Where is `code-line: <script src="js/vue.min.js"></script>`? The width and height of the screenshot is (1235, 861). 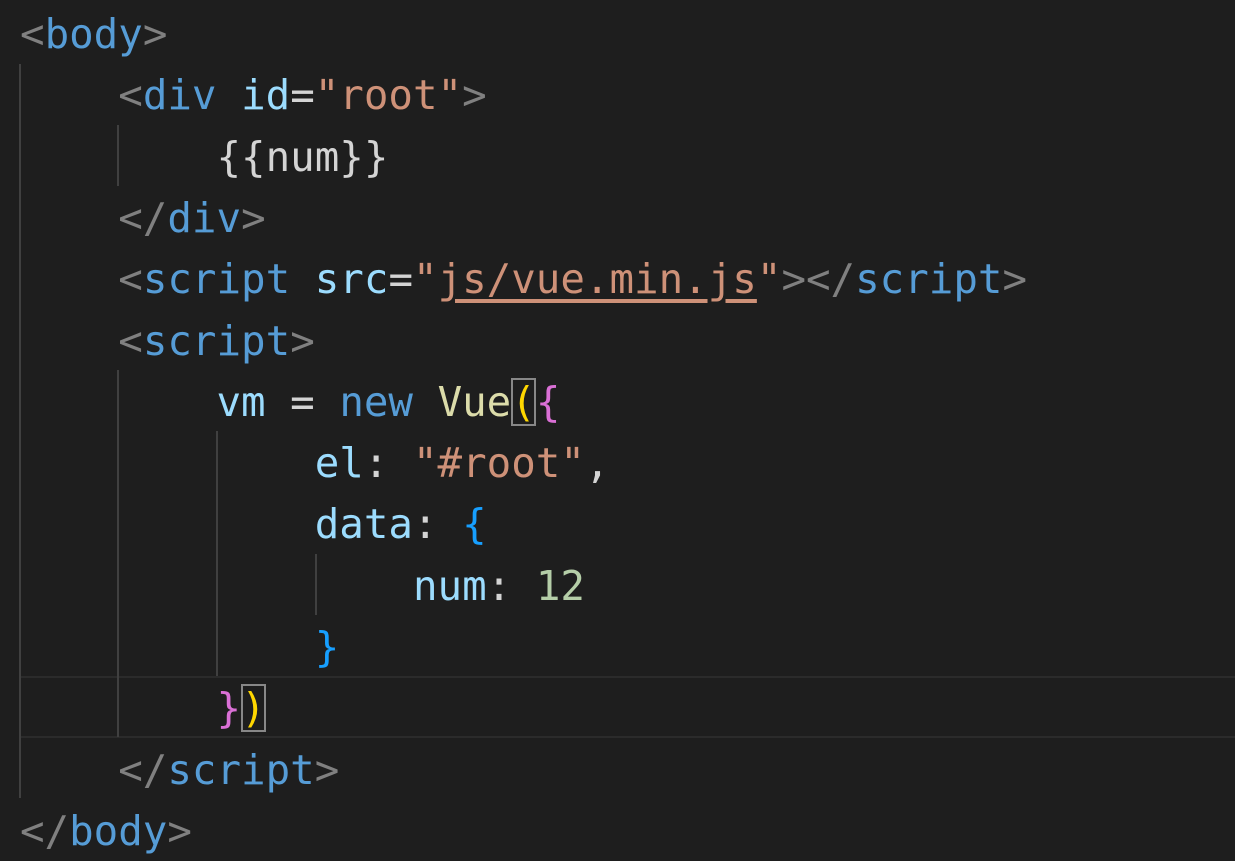 code-line: <script src="js/vue.min.js"></script> is located at coordinates (523, 279).